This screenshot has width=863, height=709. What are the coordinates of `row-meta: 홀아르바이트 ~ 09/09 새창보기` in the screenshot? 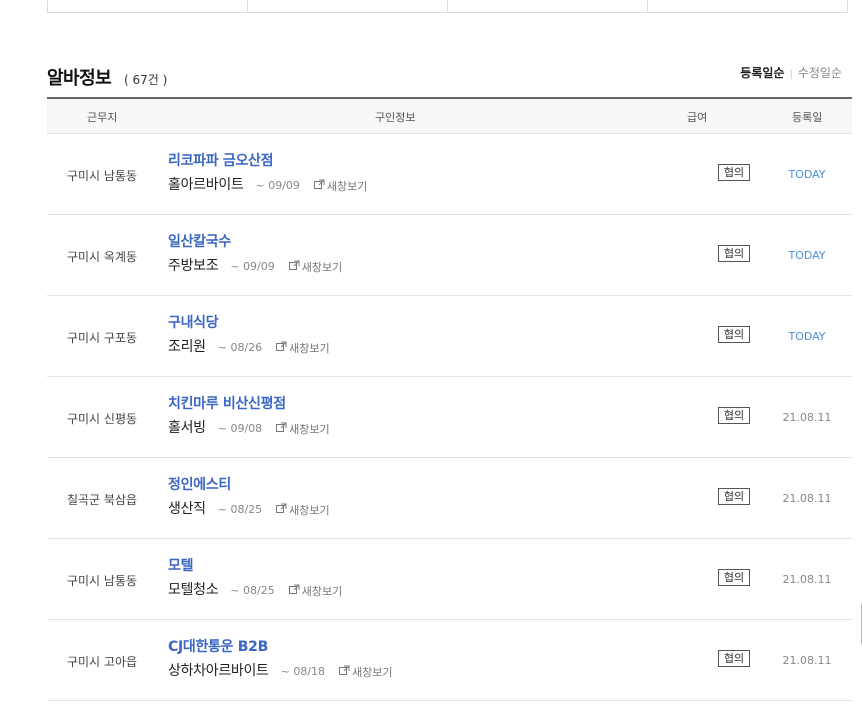 It's located at (267, 184).